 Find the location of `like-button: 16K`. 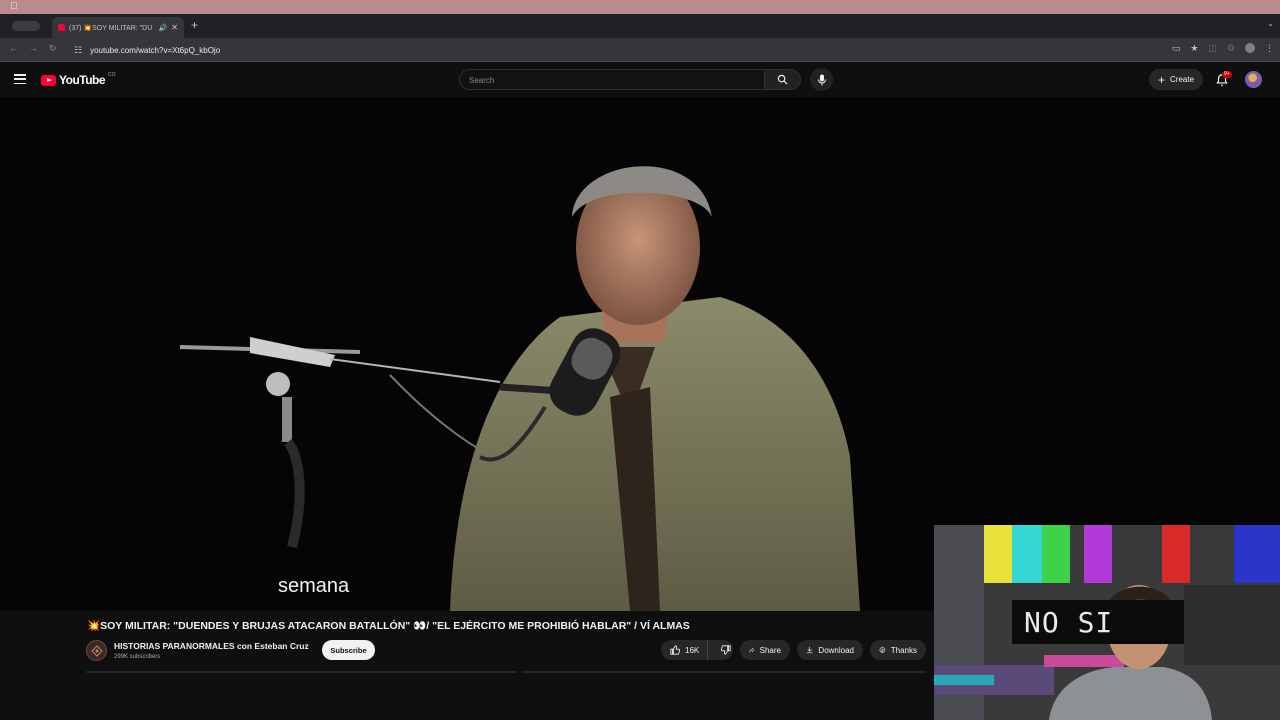

like-button: 16K is located at coordinates (685, 650).